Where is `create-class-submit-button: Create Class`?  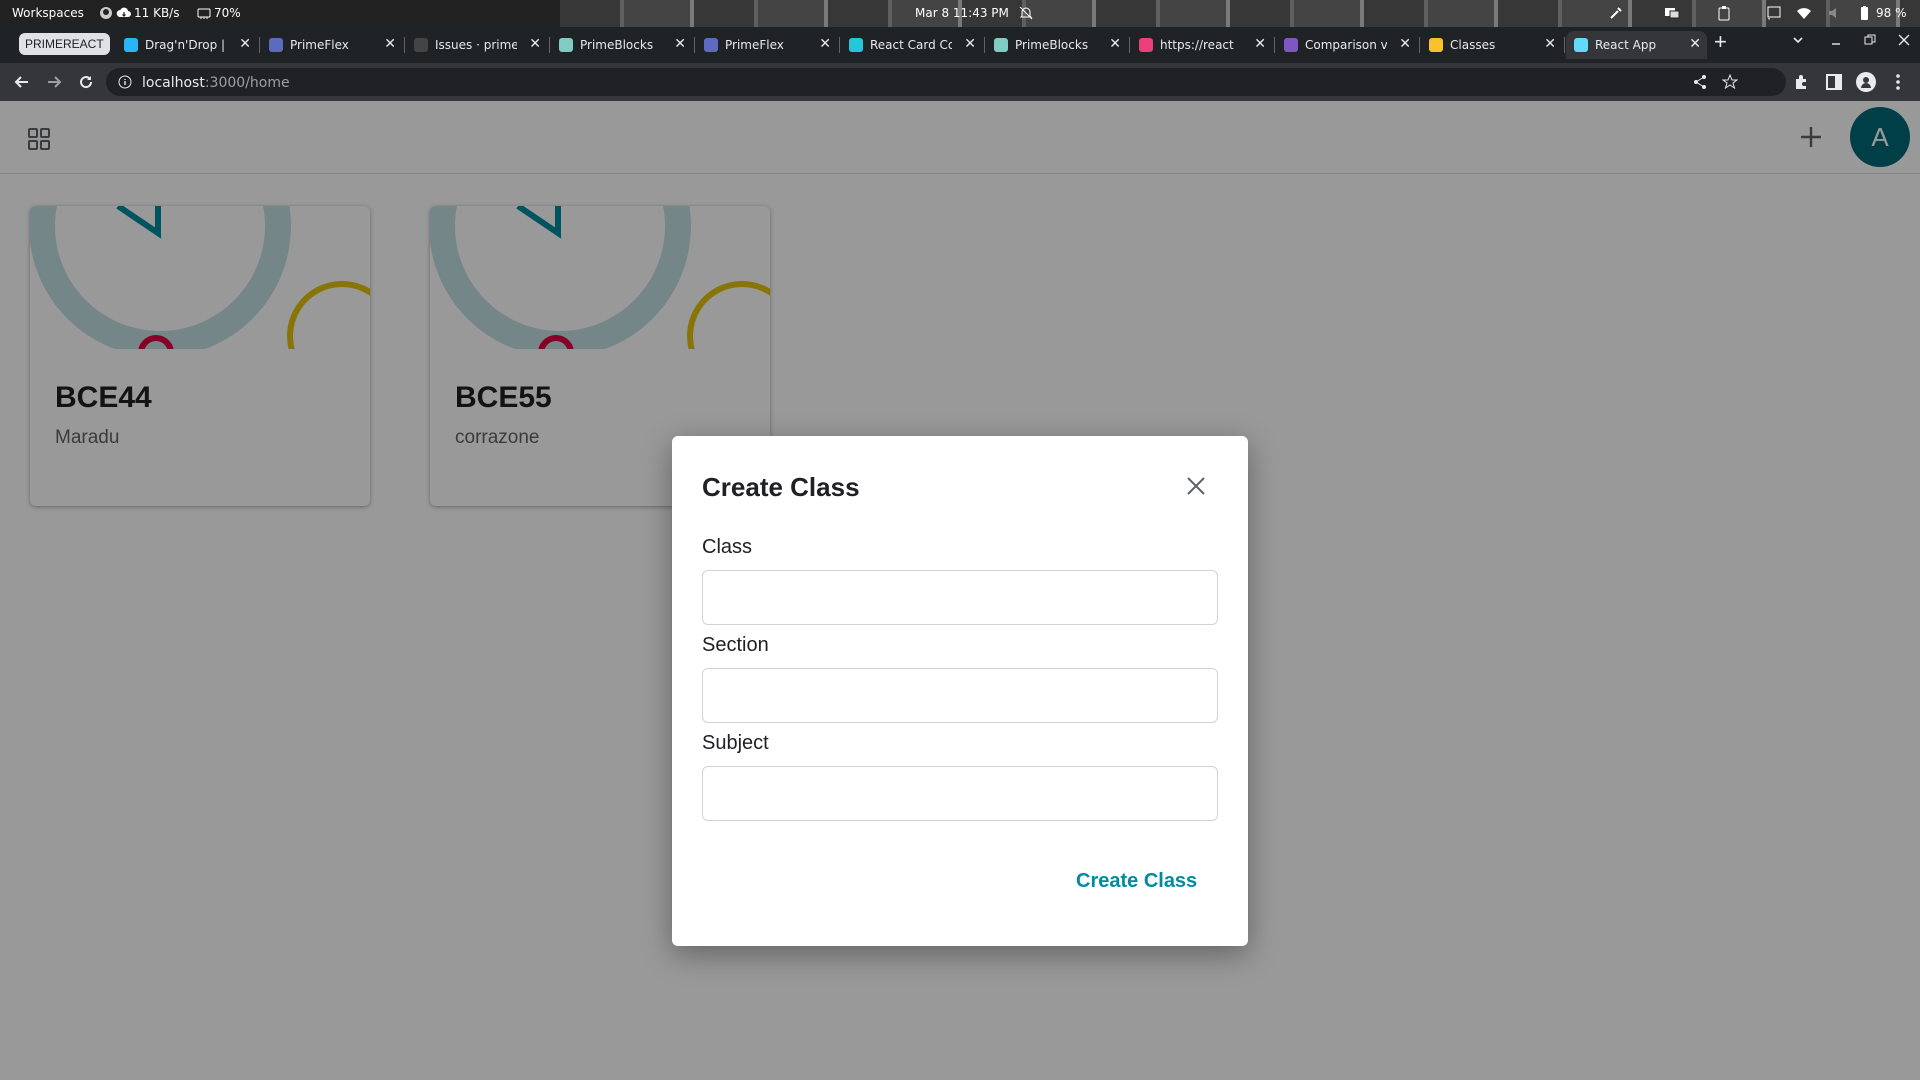
create-class-submit-button: Create Class is located at coordinates (1136, 881).